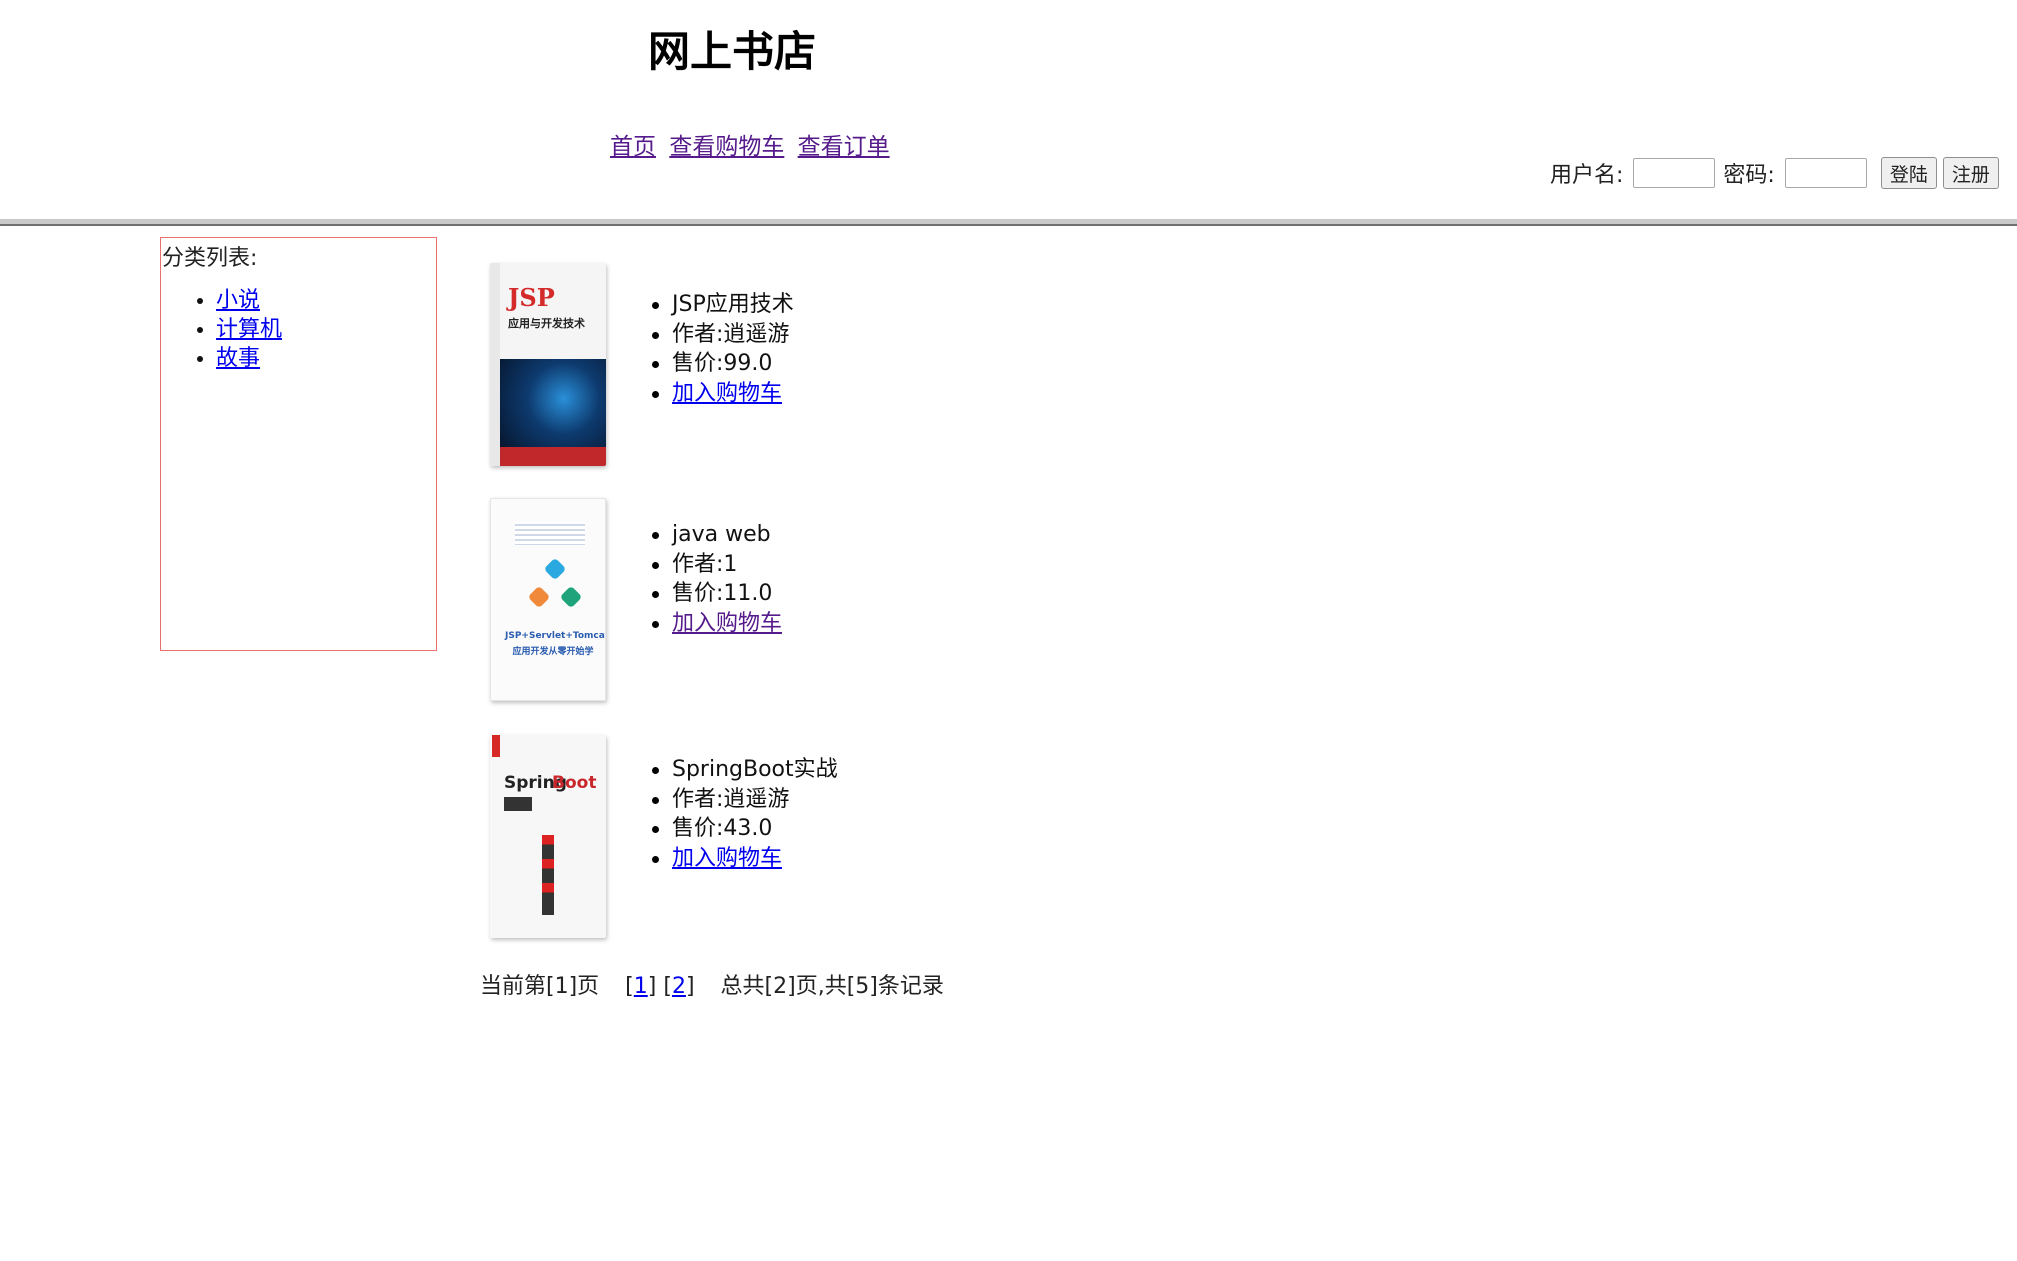 This screenshot has width=2017, height=1261. I want to click on book-details: java web 作者:1 售价:11.0 加入购物车, so click(716, 579).